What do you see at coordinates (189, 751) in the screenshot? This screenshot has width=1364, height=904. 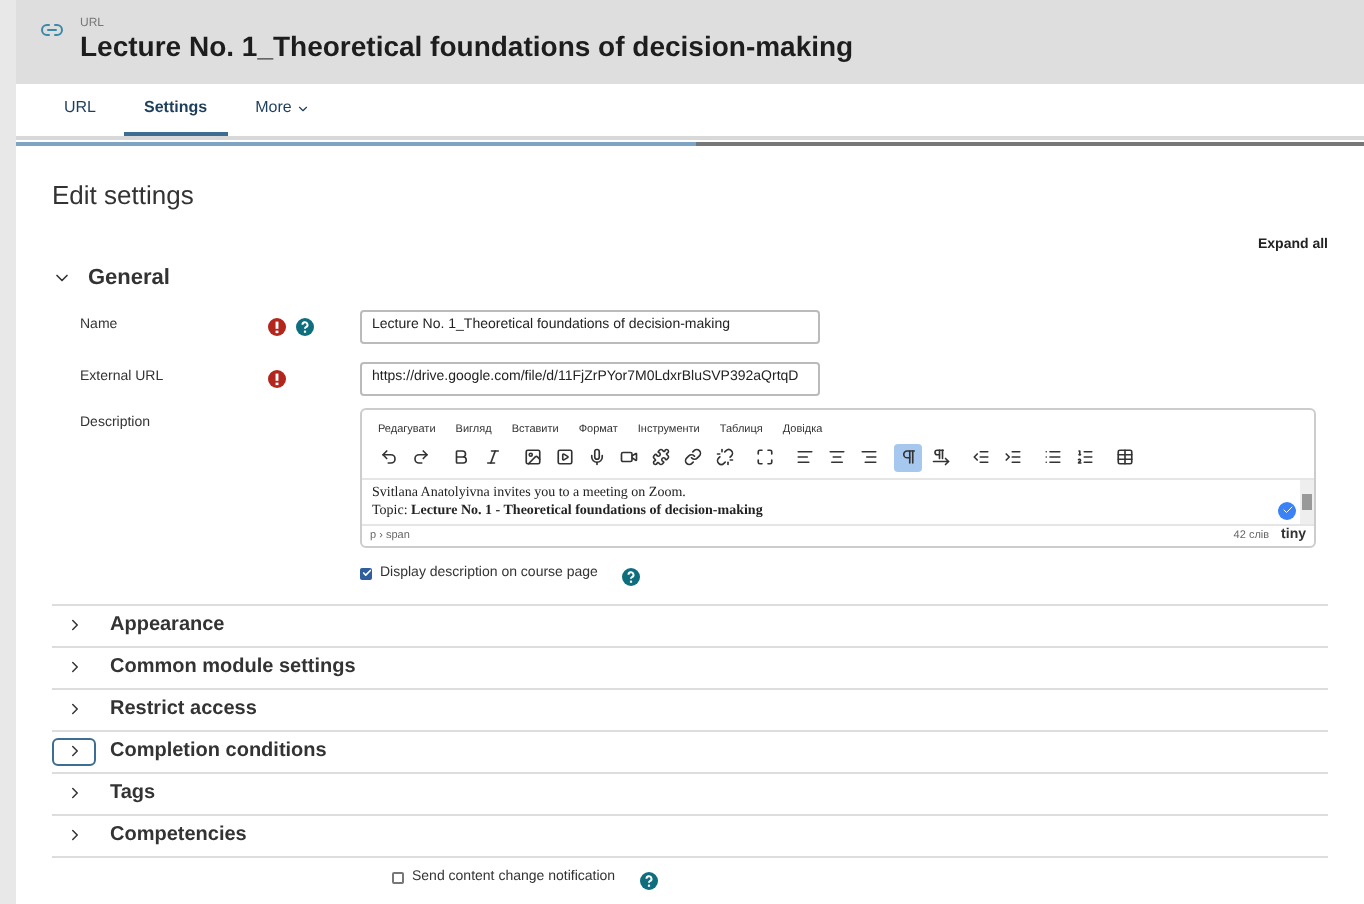 I see `section-toggle: Completion conditions` at bounding box center [189, 751].